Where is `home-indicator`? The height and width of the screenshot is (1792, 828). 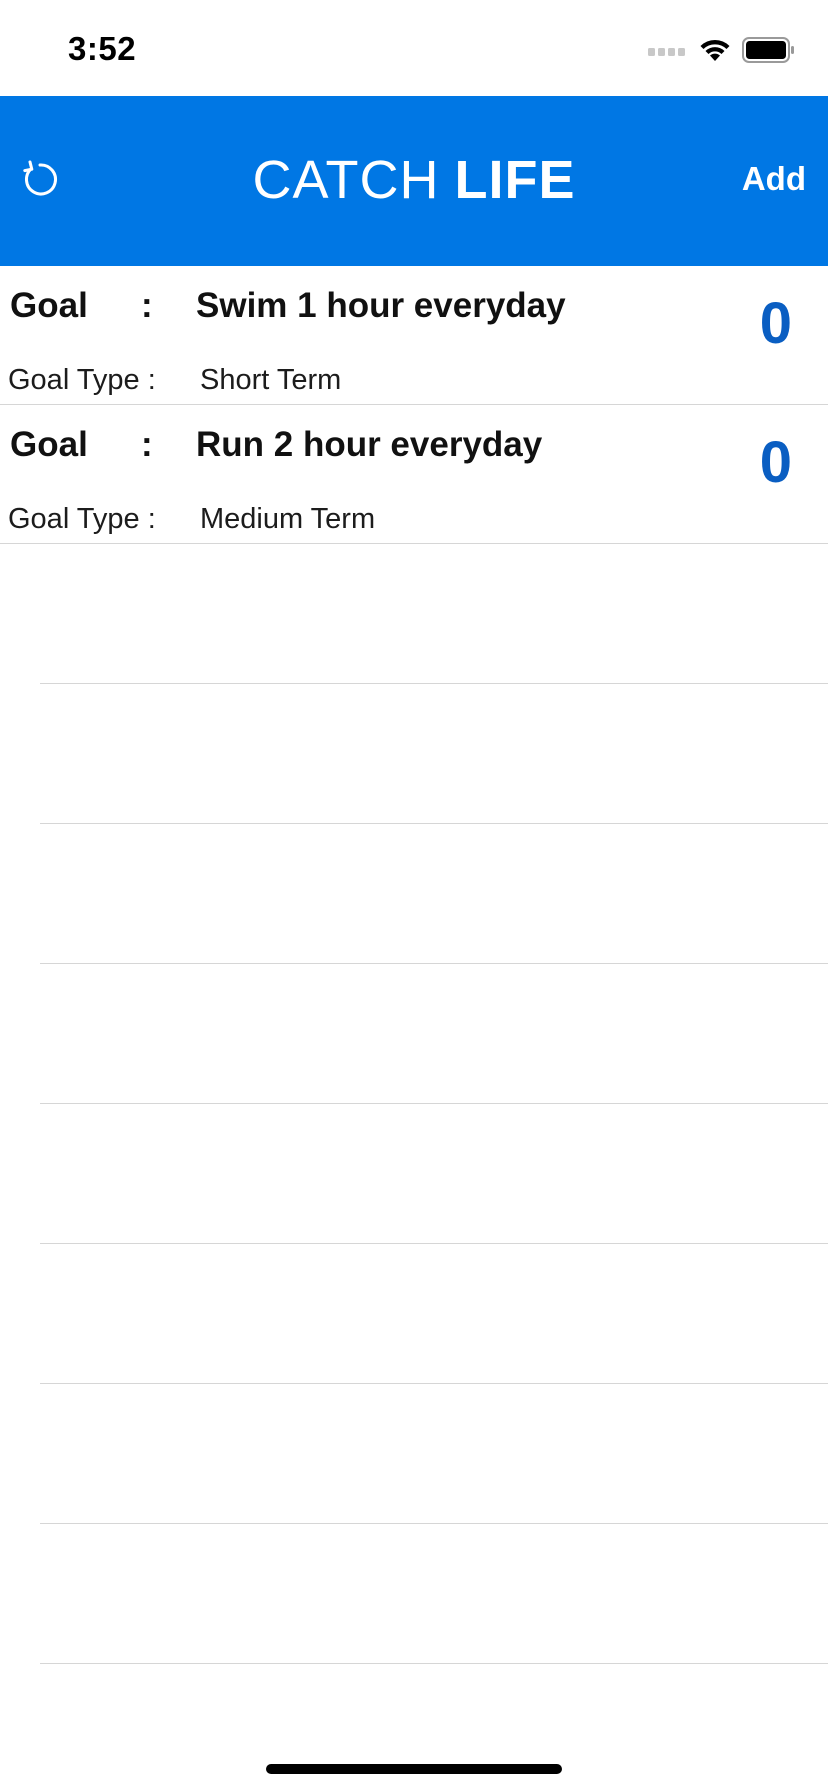
home-indicator is located at coordinates (414, 1769).